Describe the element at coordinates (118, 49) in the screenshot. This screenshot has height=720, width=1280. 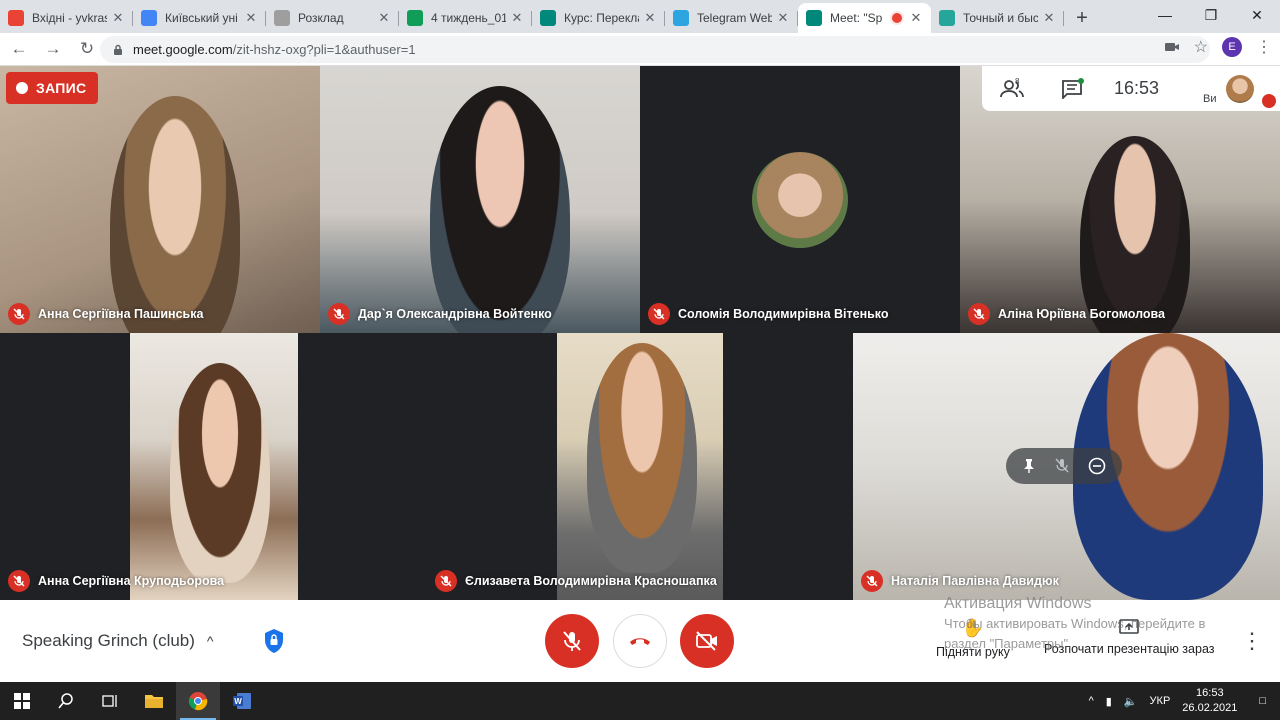
I see `lock-icon` at that location.